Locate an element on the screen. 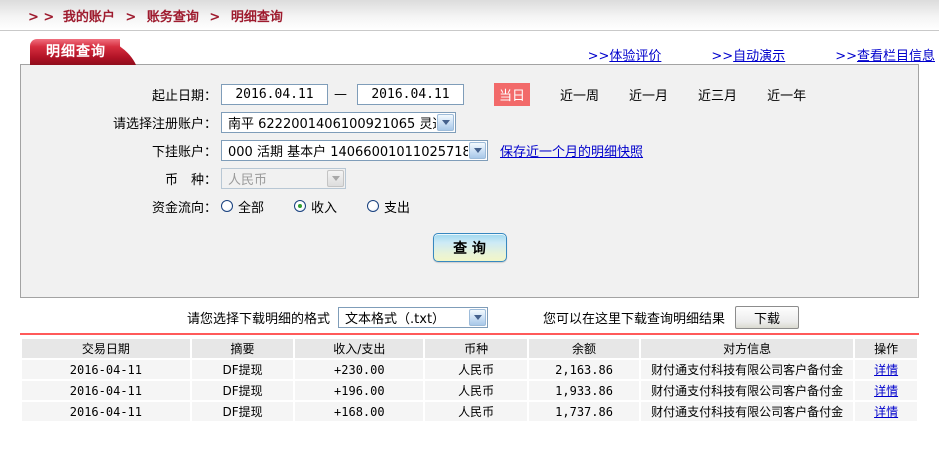  header-action: 操作 is located at coordinates (886, 348).